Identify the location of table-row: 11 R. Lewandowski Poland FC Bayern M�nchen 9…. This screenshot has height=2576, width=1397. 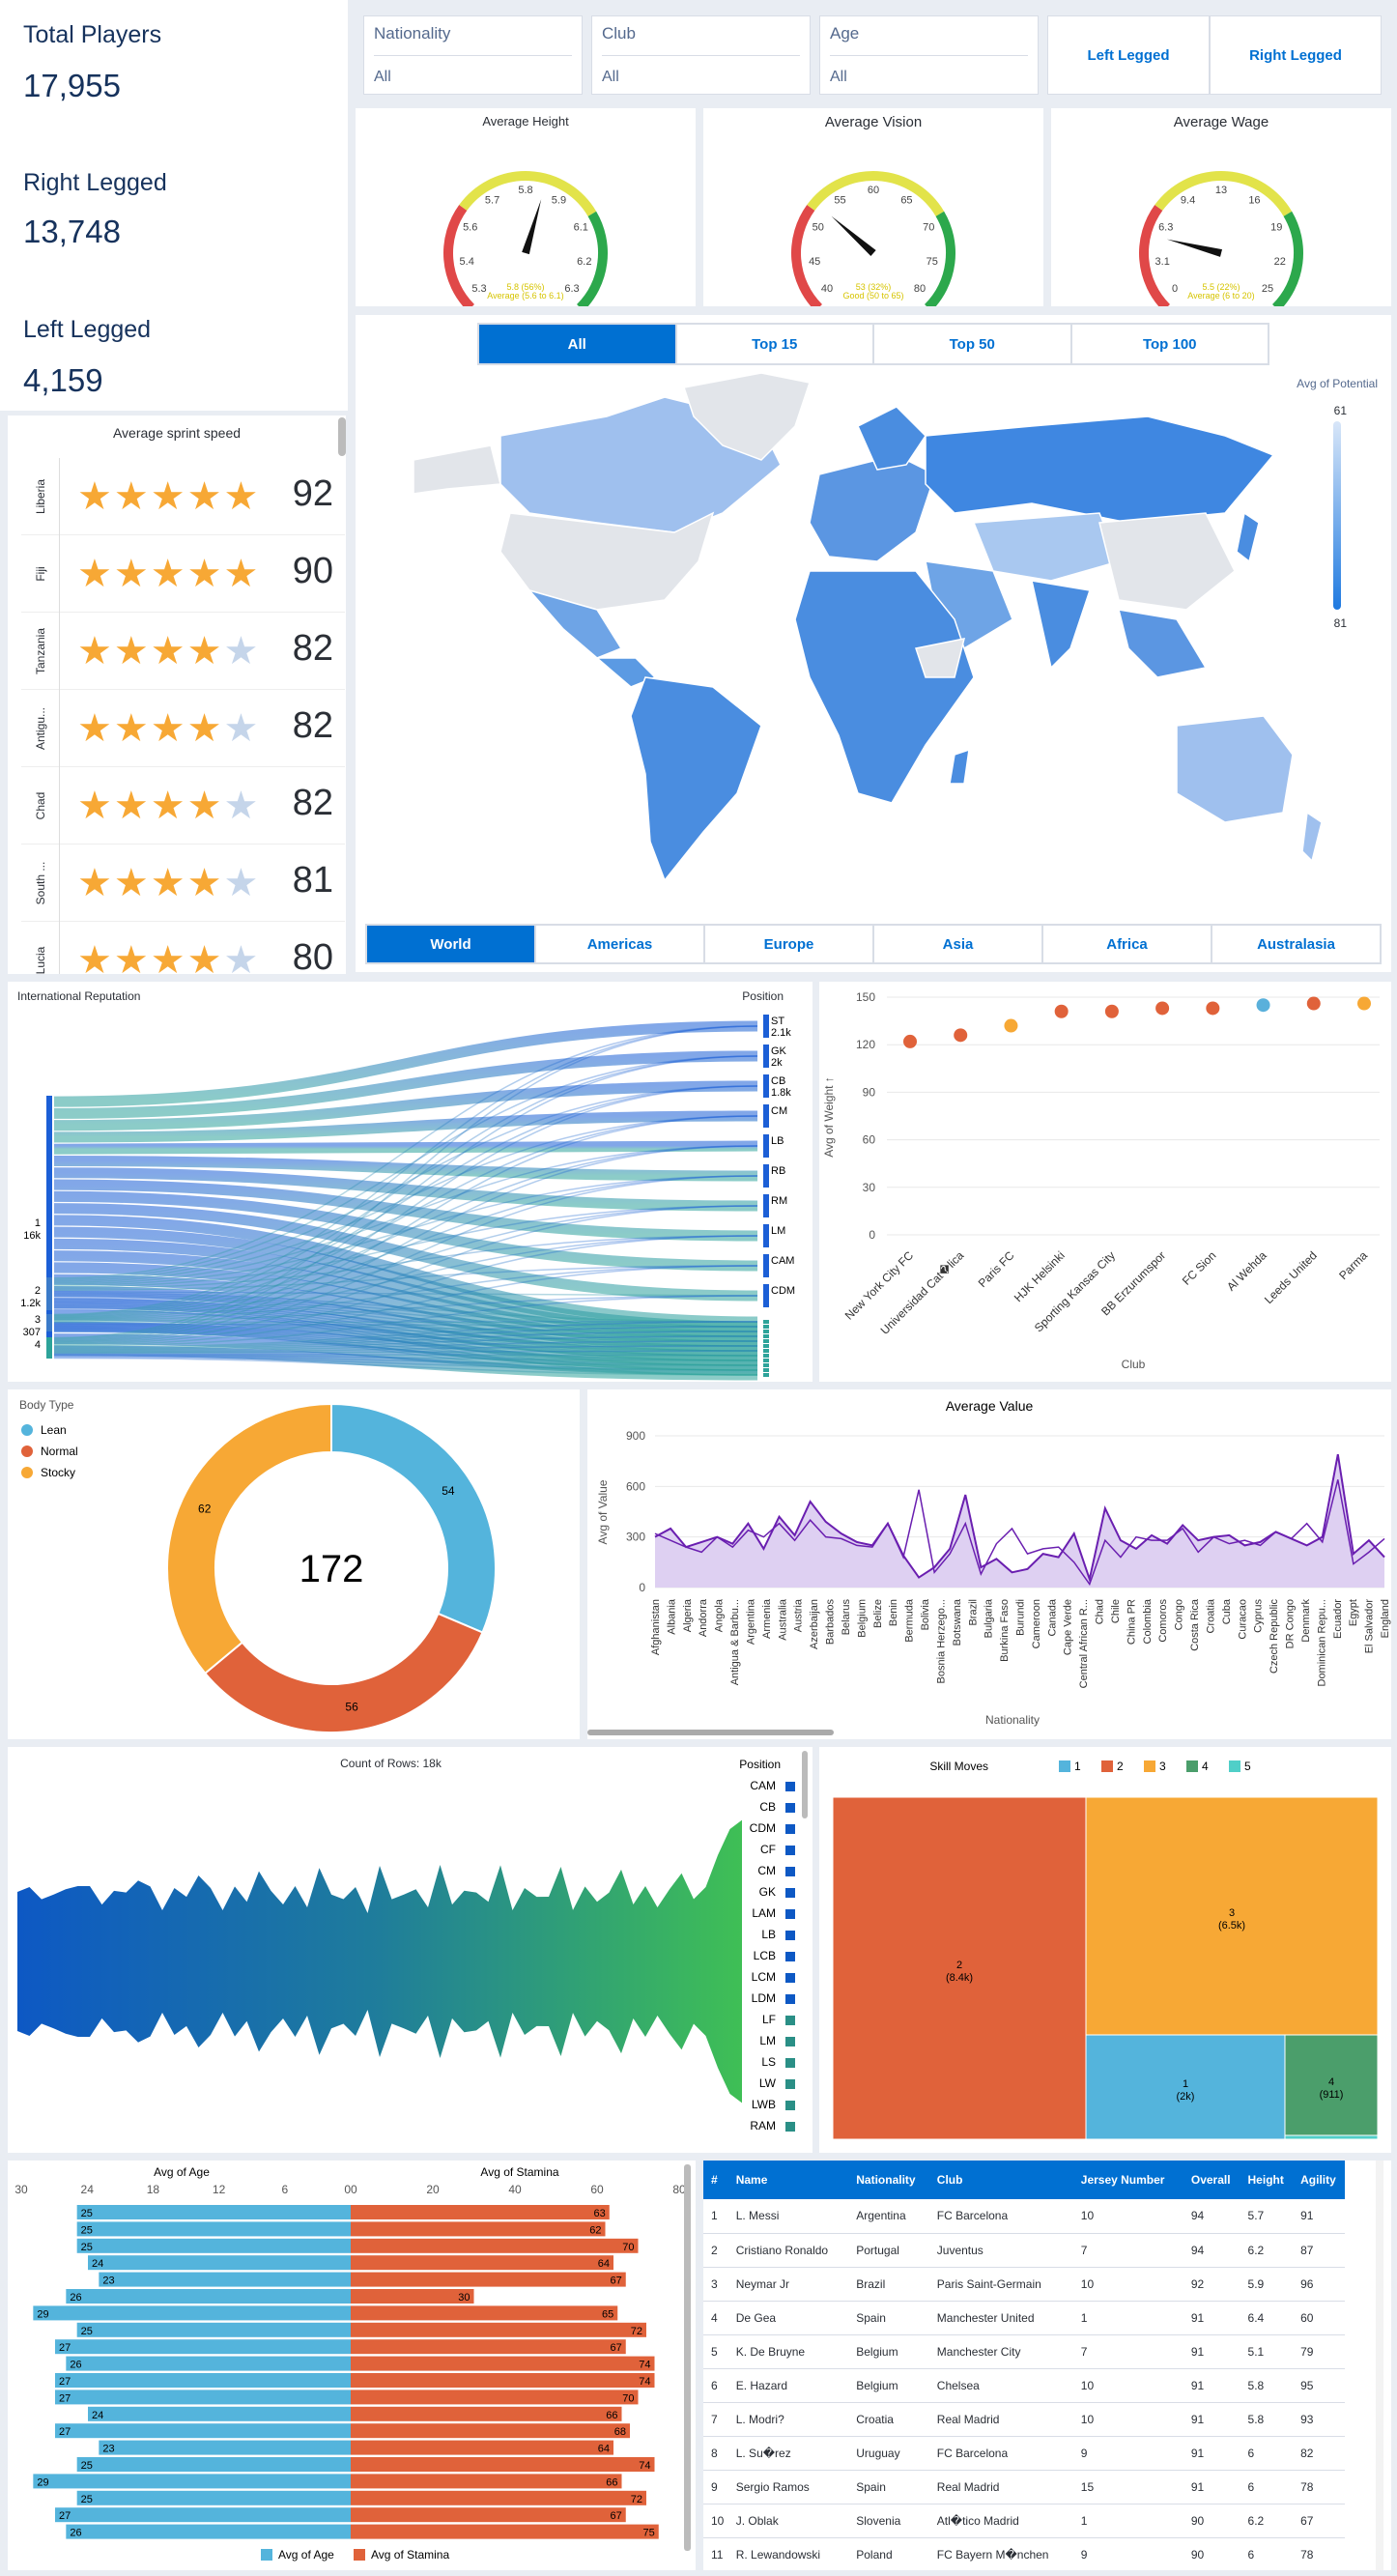
(1024, 2553).